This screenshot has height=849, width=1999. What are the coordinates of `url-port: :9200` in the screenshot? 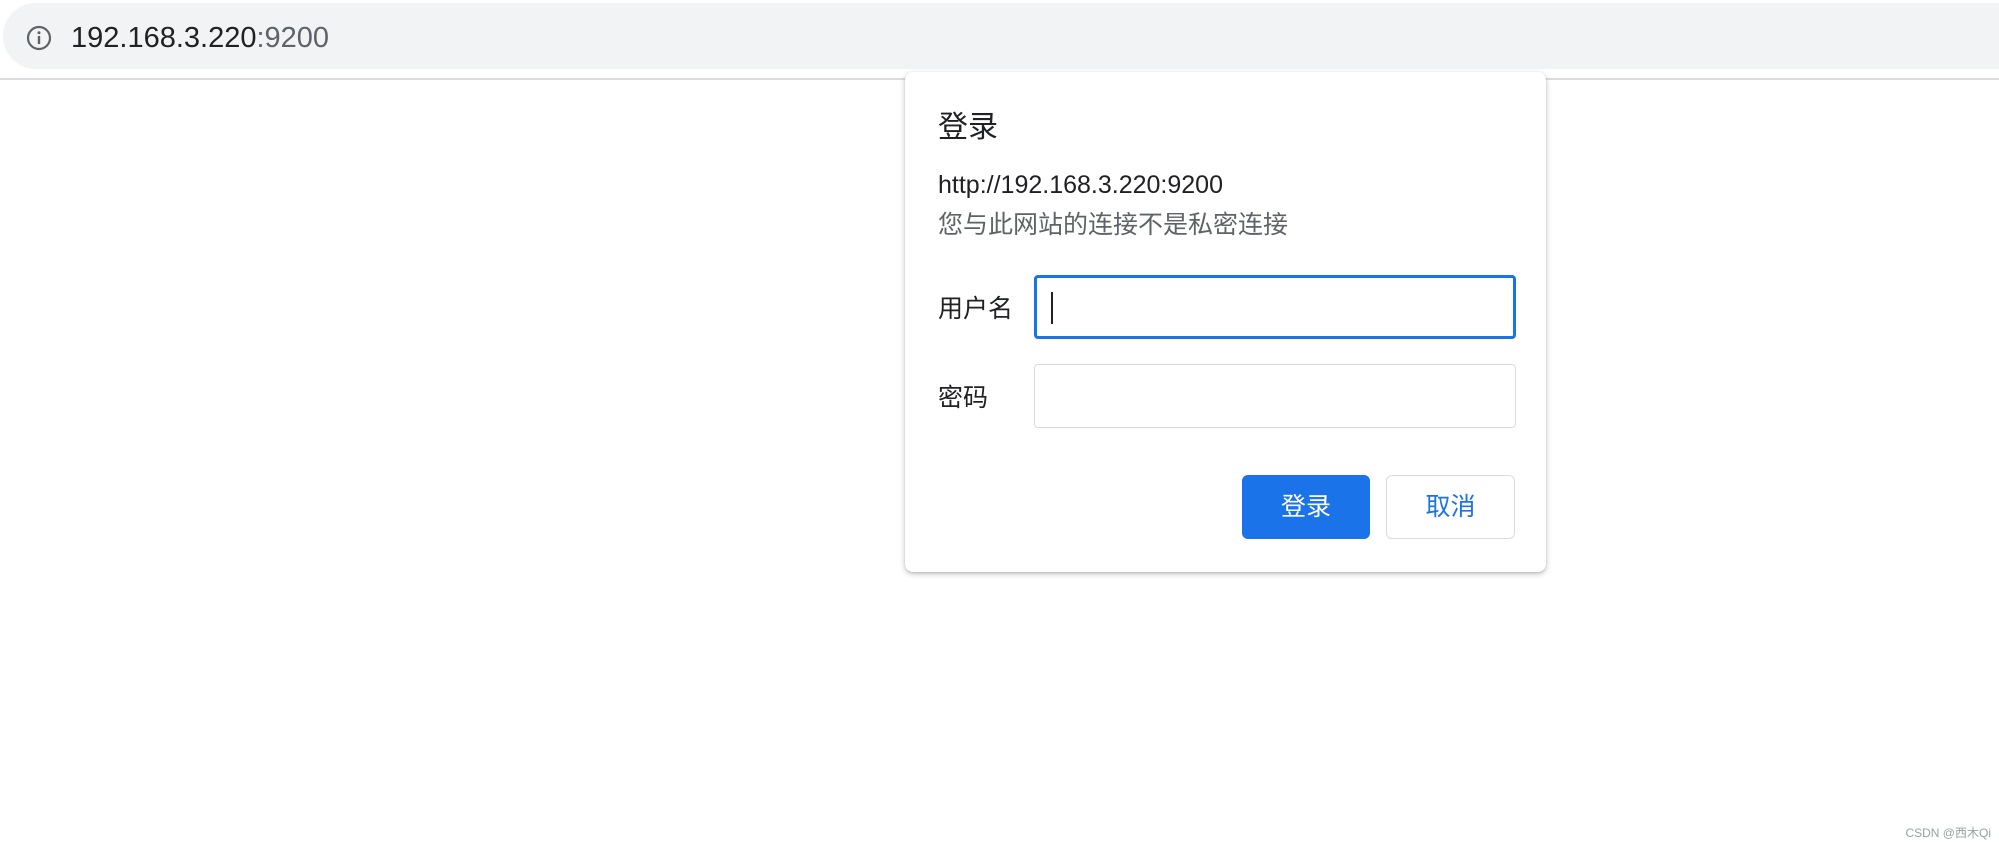 It's located at (293, 38).